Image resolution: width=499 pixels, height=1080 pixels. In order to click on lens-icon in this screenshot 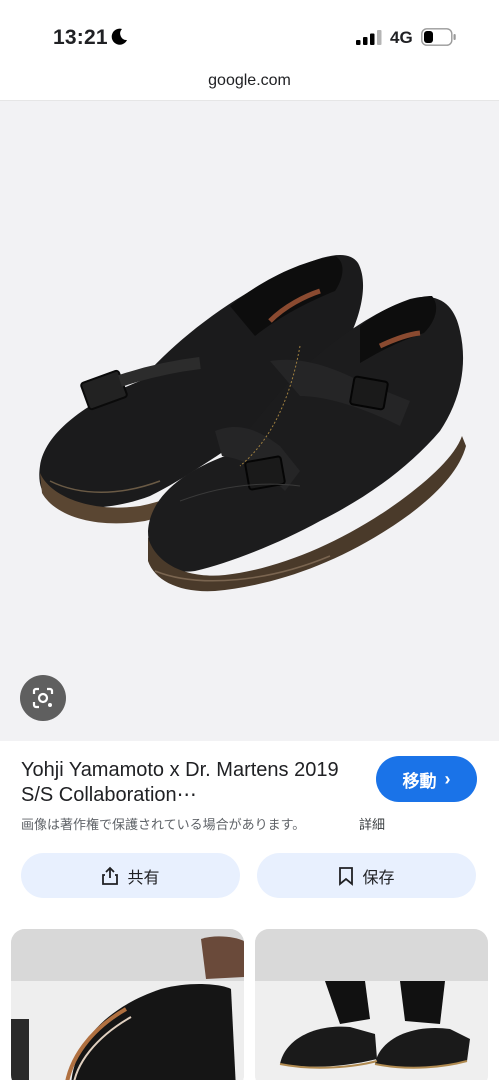, I will do `click(43, 698)`.